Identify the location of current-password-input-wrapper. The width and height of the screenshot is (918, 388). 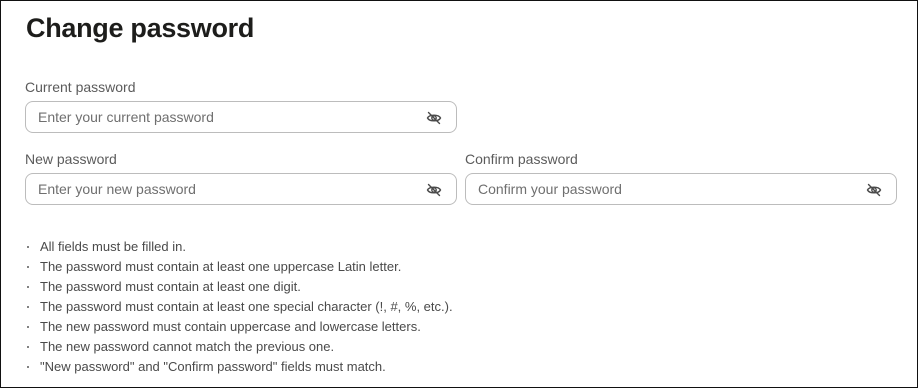
(241, 117).